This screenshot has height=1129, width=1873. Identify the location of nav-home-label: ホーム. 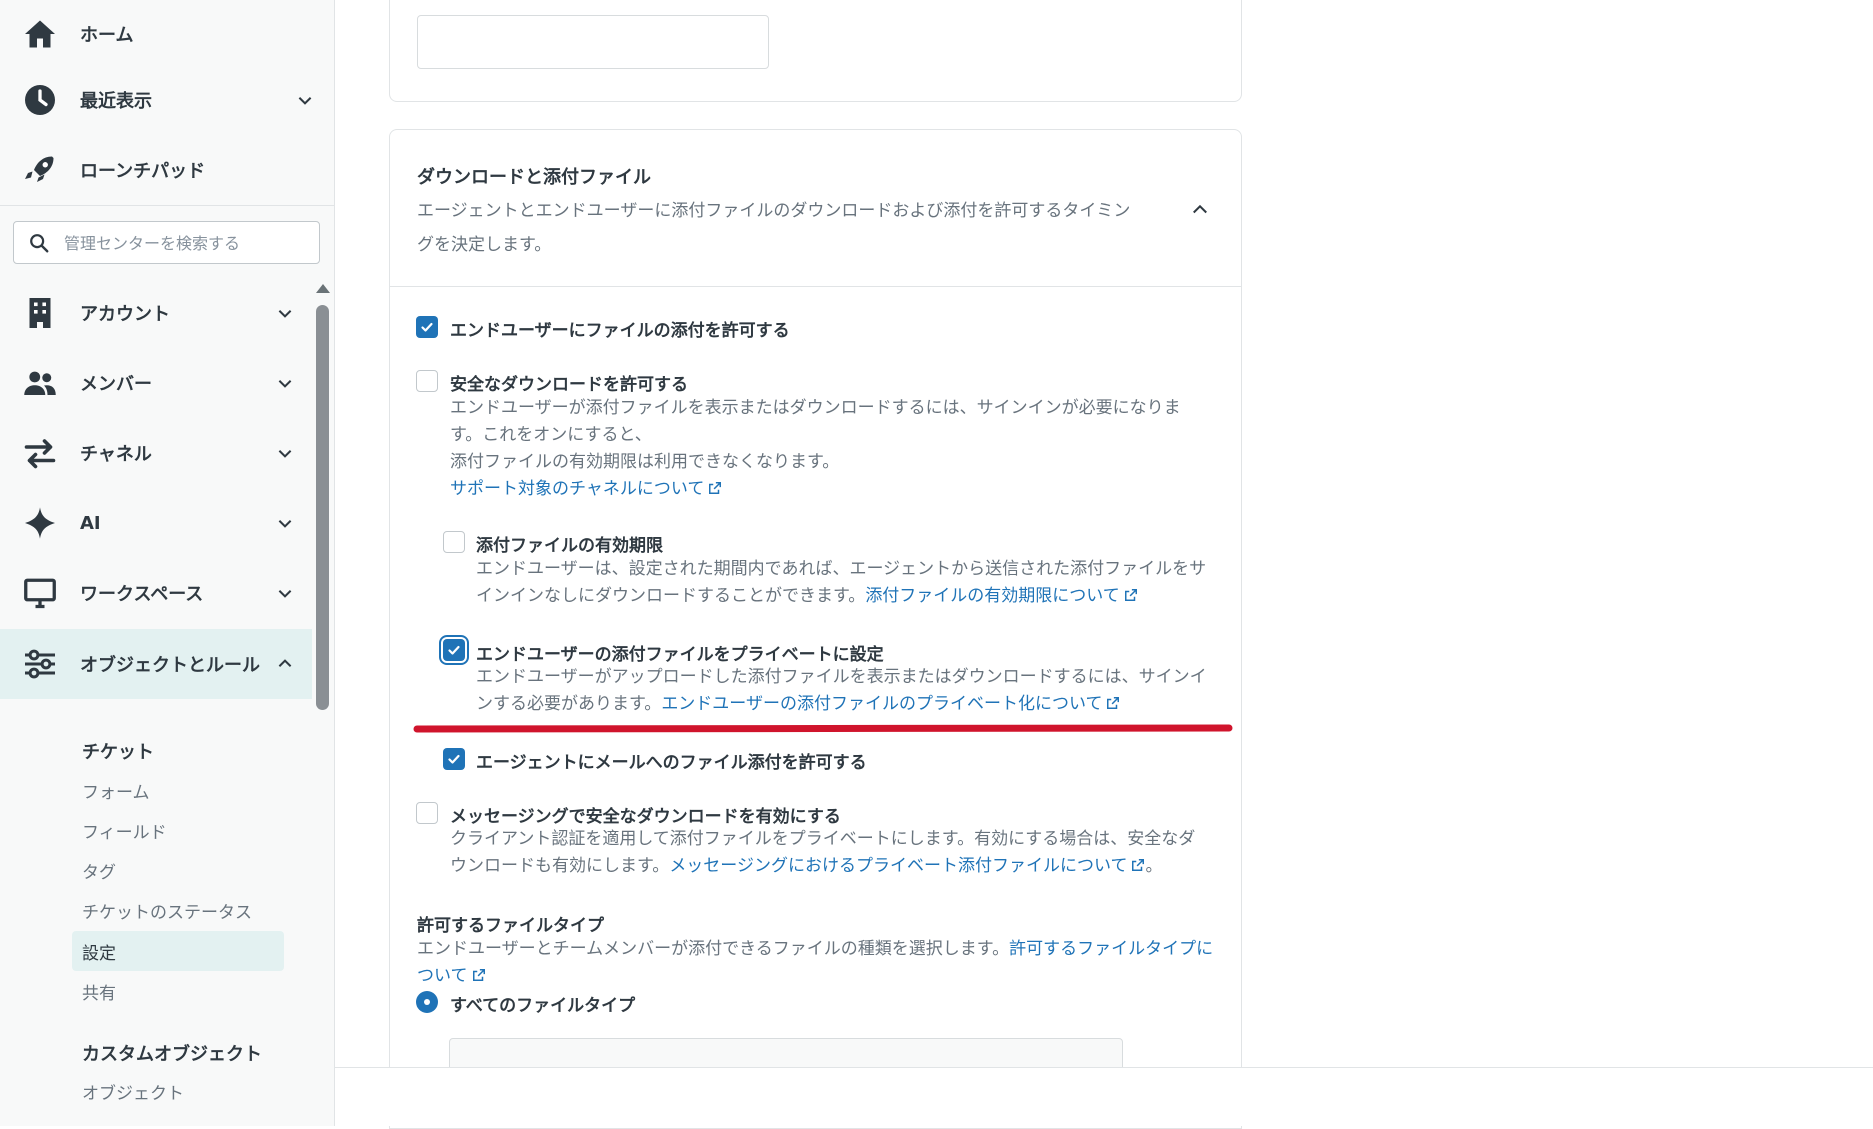
(107, 35).